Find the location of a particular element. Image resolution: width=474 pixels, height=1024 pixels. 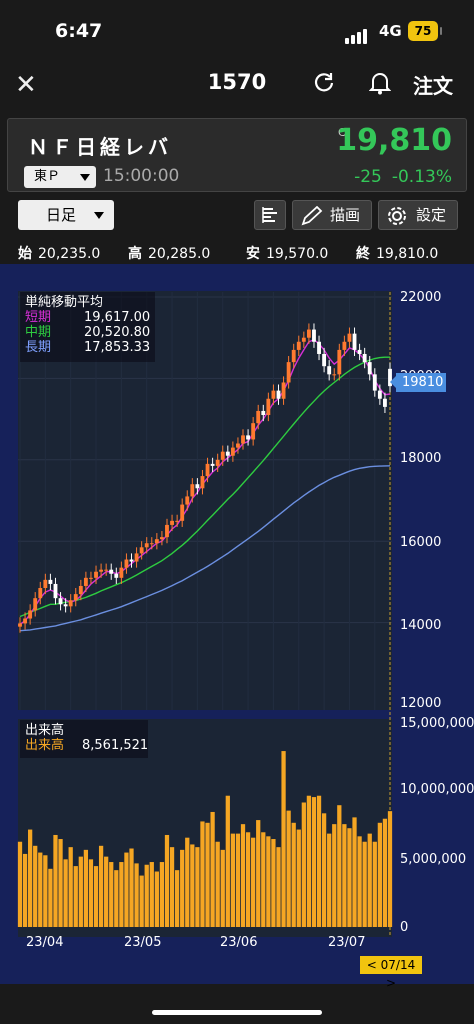

price-tick: 16000 is located at coordinates (421, 542).